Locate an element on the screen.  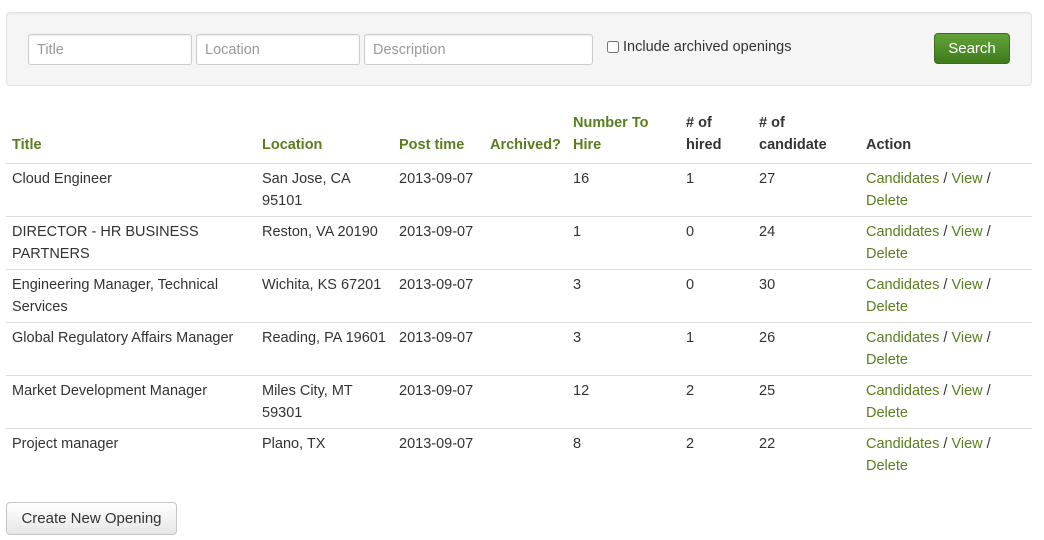
cell-candidates: 27 is located at coordinates (806, 190).